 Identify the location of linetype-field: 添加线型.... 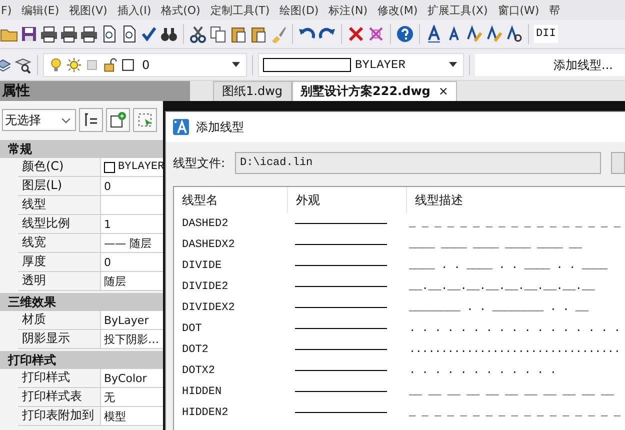
(550, 65).